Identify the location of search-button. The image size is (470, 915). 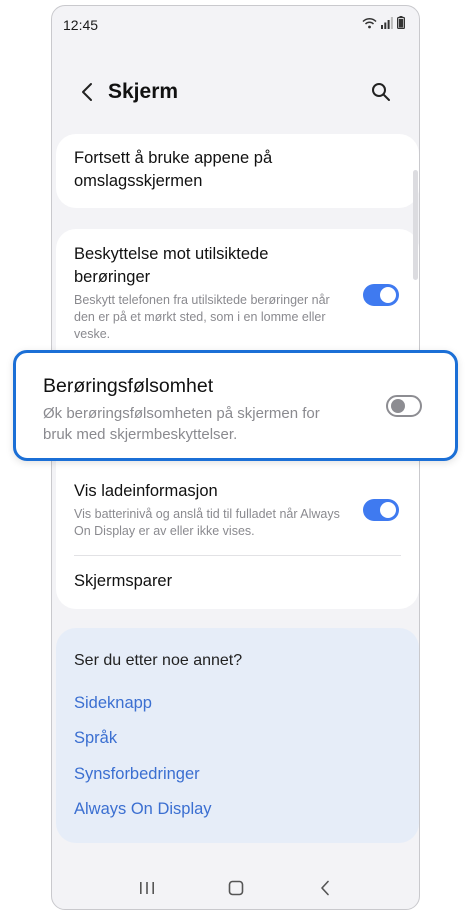
(381, 92).